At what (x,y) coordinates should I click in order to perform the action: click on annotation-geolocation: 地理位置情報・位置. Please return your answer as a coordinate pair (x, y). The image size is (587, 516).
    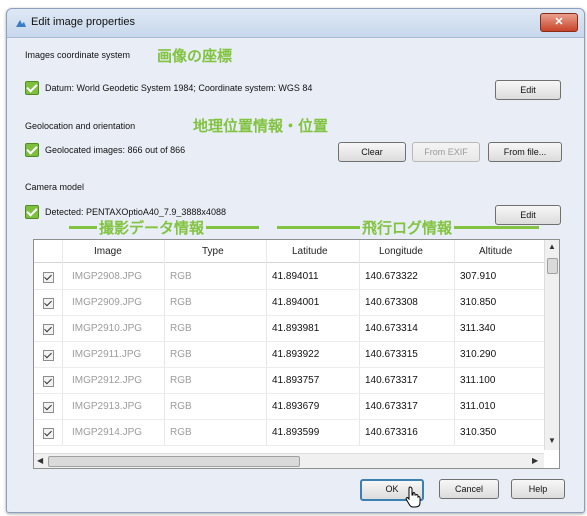
    Looking at the image, I should click on (261, 126).